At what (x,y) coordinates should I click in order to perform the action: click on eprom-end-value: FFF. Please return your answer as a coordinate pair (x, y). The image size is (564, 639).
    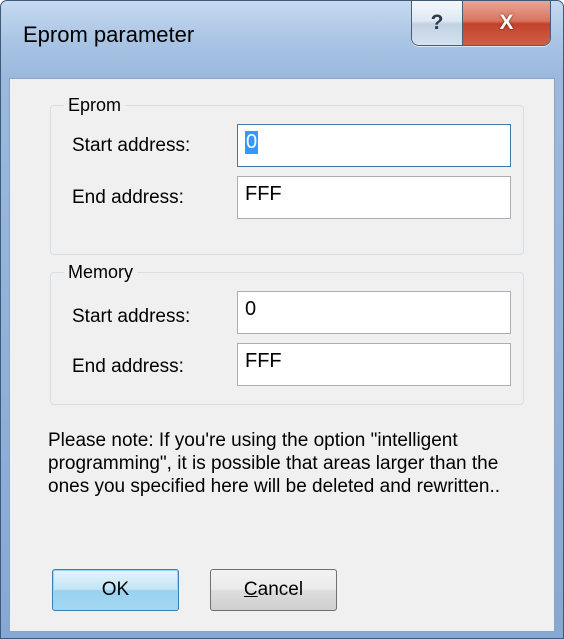
    Looking at the image, I should click on (263, 194).